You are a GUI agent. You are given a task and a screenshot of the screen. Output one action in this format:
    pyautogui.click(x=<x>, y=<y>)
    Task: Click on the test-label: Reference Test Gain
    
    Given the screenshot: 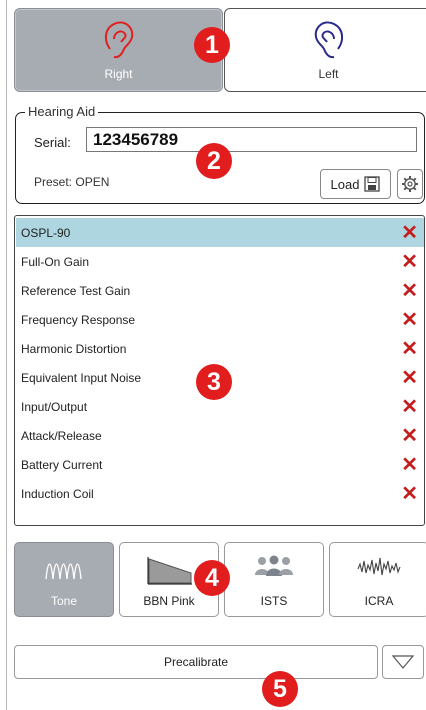 What is the action you would take?
    pyautogui.click(x=76, y=290)
    